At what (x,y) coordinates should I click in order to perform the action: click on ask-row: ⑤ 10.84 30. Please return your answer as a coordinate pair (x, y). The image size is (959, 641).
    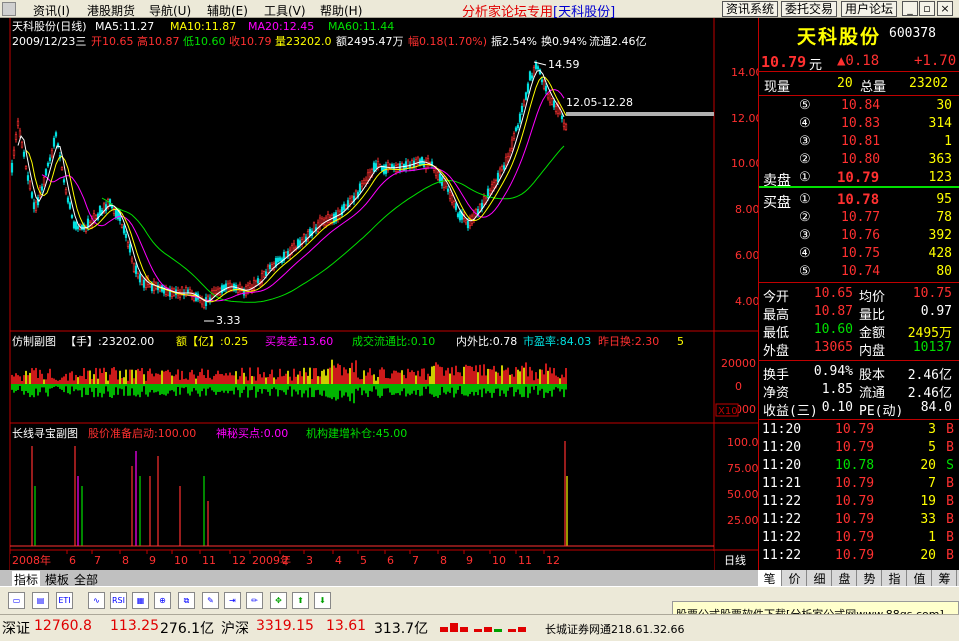
    Looking at the image, I should click on (859, 107).